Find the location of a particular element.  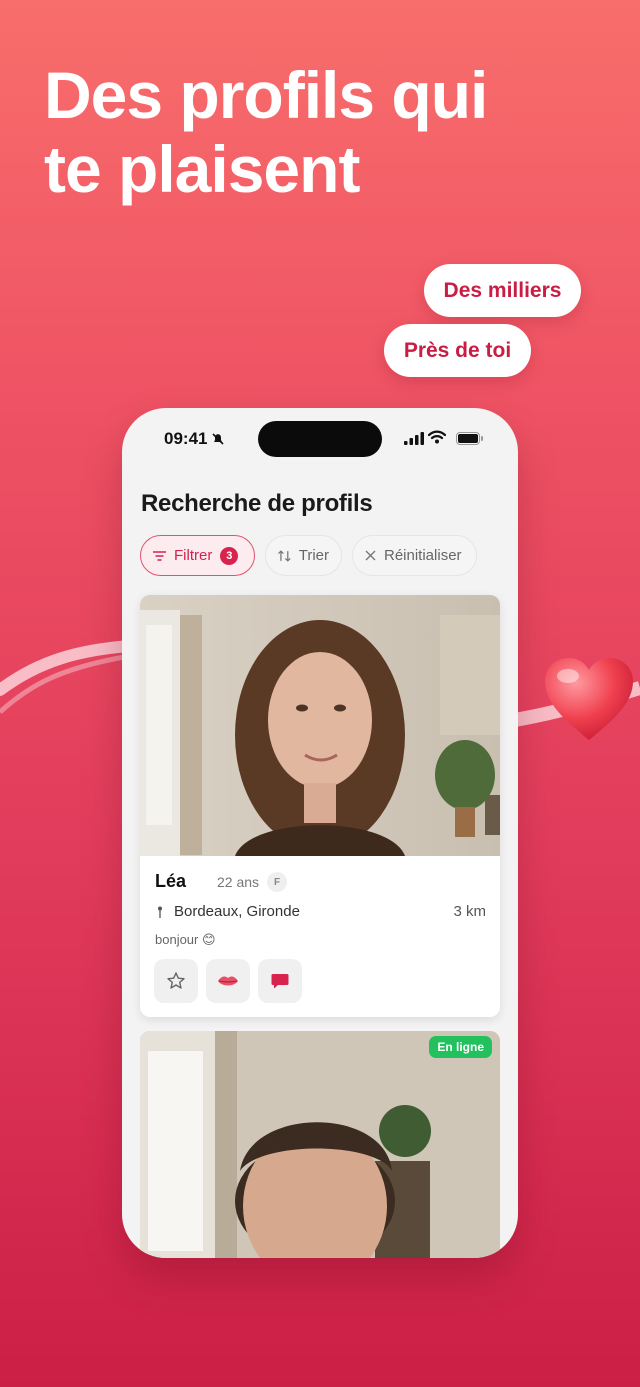

profile-age: 22 ans is located at coordinates (238, 882).